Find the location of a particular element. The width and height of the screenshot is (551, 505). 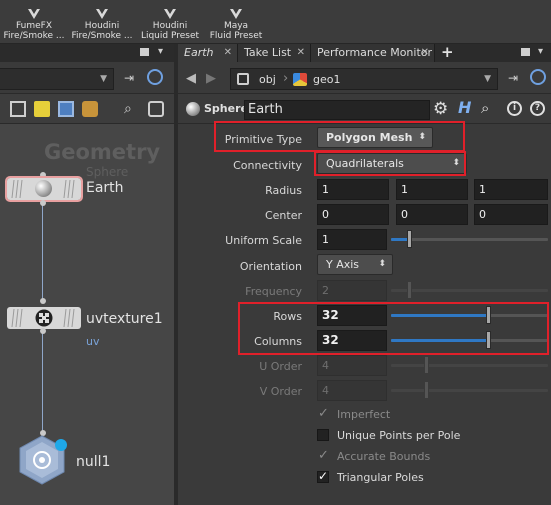

shelf-tool-label-1: FumeFX is located at coordinates (34, 26).